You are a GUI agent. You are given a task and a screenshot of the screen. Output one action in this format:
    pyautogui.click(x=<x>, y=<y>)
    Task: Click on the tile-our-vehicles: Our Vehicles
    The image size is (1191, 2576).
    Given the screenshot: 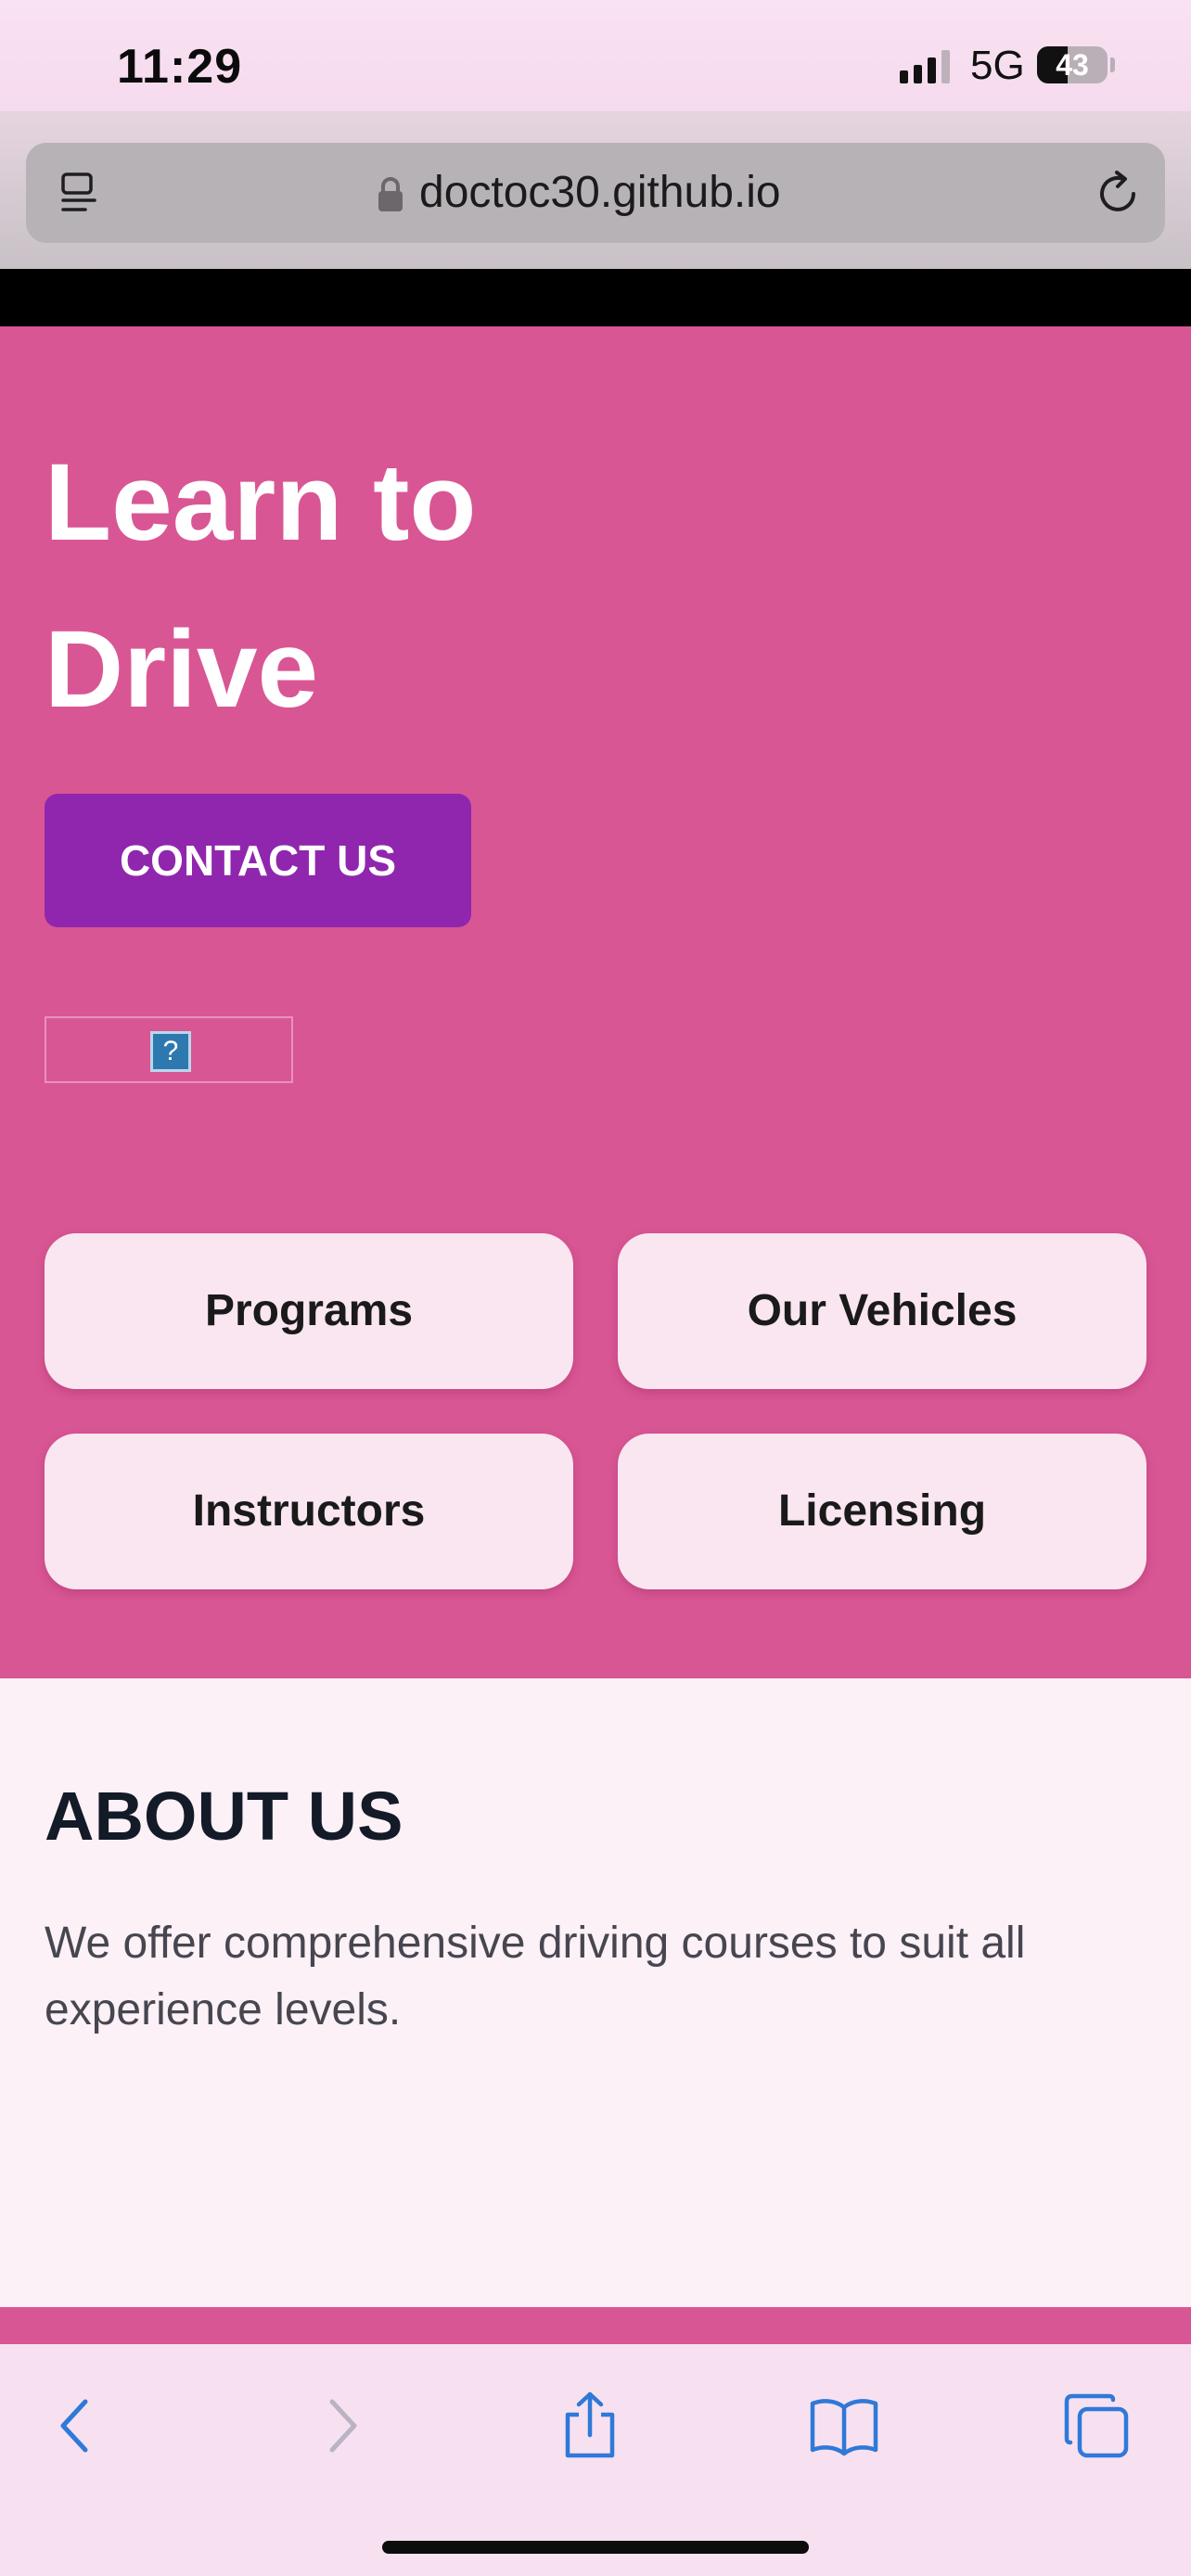 What is the action you would take?
    pyautogui.click(x=882, y=1311)
    